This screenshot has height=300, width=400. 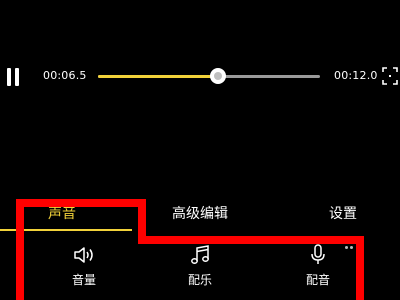 I want to click on edit-tabs: 声音 高级编辑 设置, so click(x=200, y=215).